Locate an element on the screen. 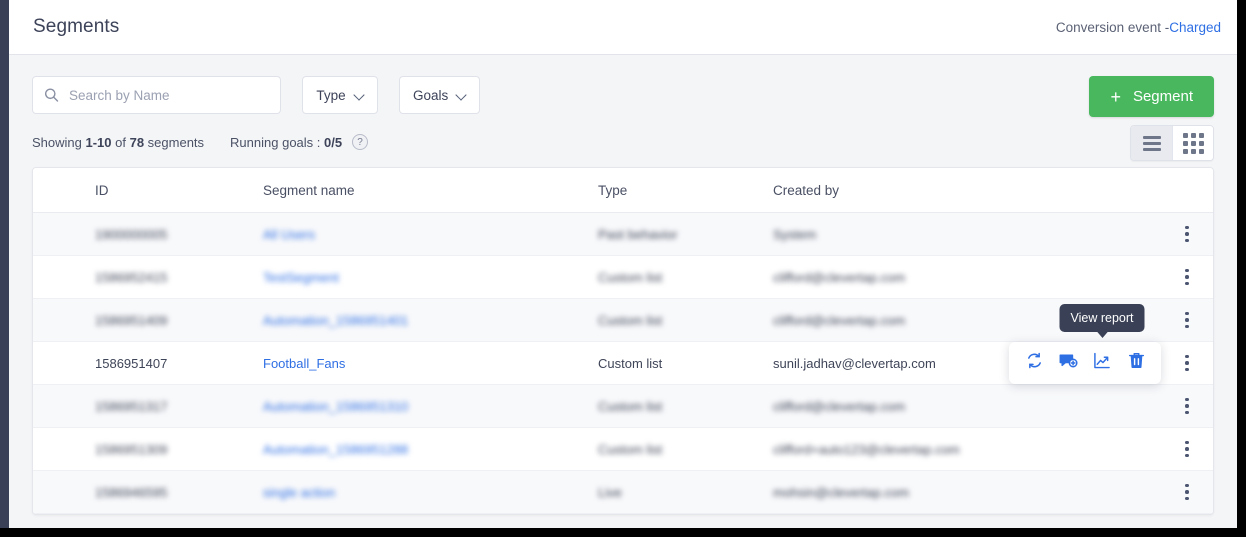  segment-name-link: Automation_1586951310 is located at coordinates (335, 406).